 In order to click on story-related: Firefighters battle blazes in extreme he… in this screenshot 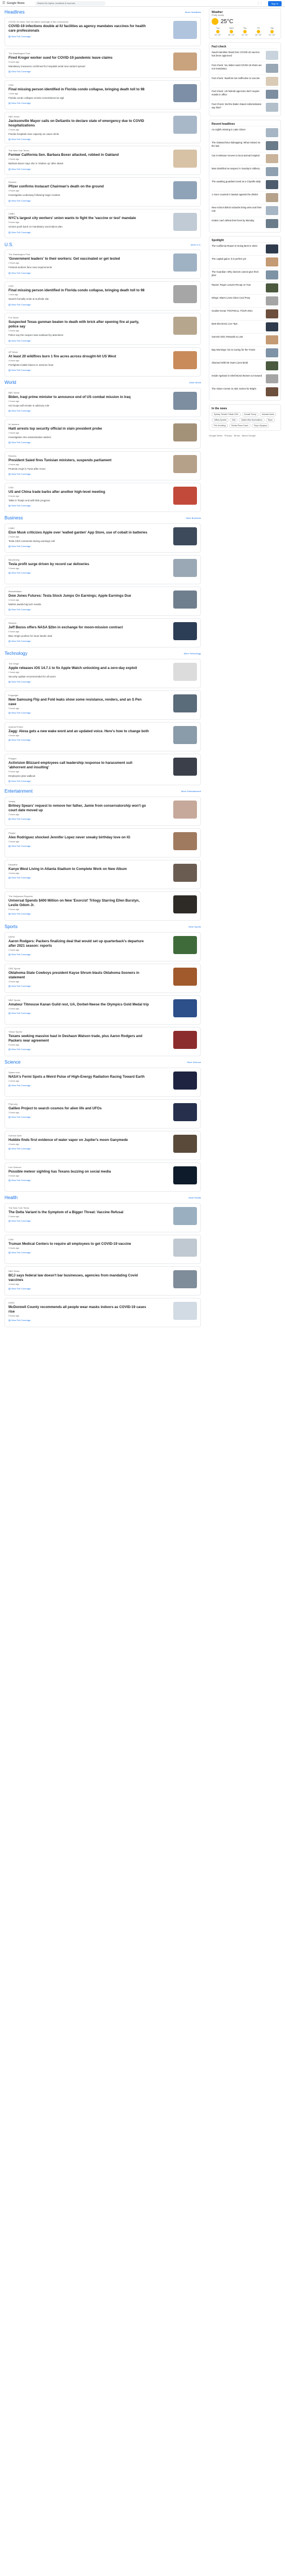, I will do `click(79, 365)`.